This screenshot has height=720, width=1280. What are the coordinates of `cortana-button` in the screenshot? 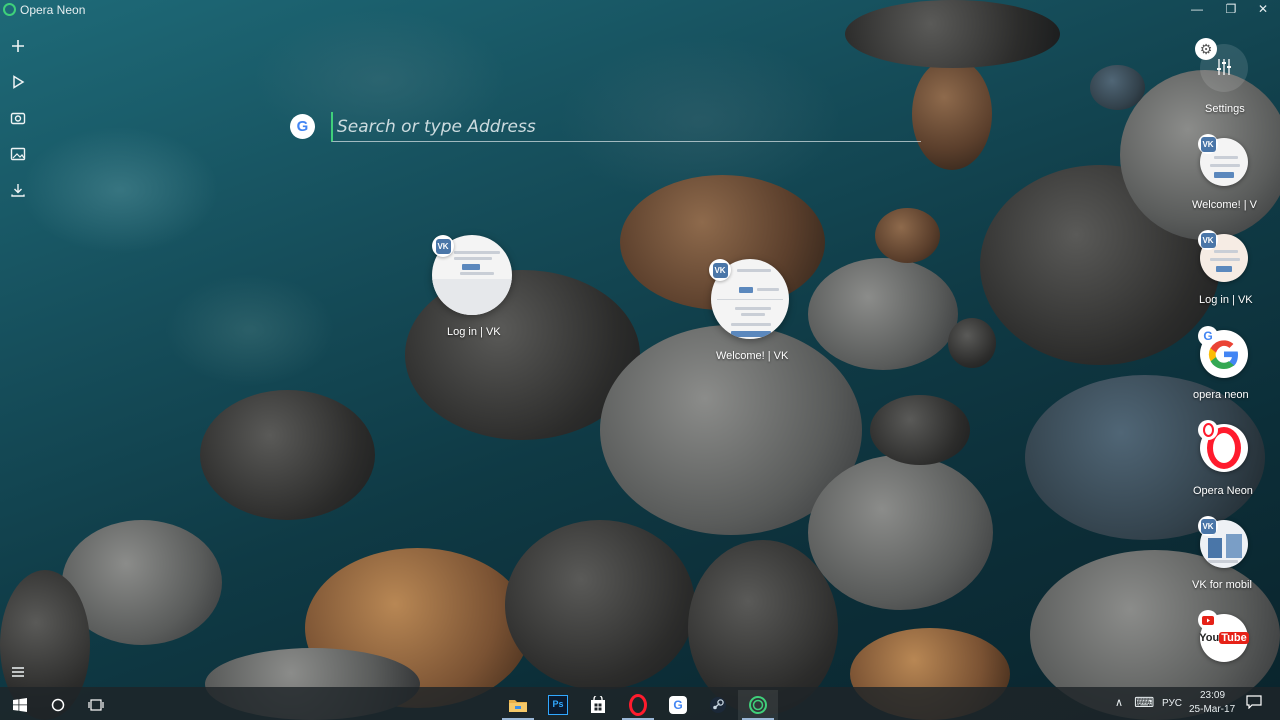 It's located at (58, 705).